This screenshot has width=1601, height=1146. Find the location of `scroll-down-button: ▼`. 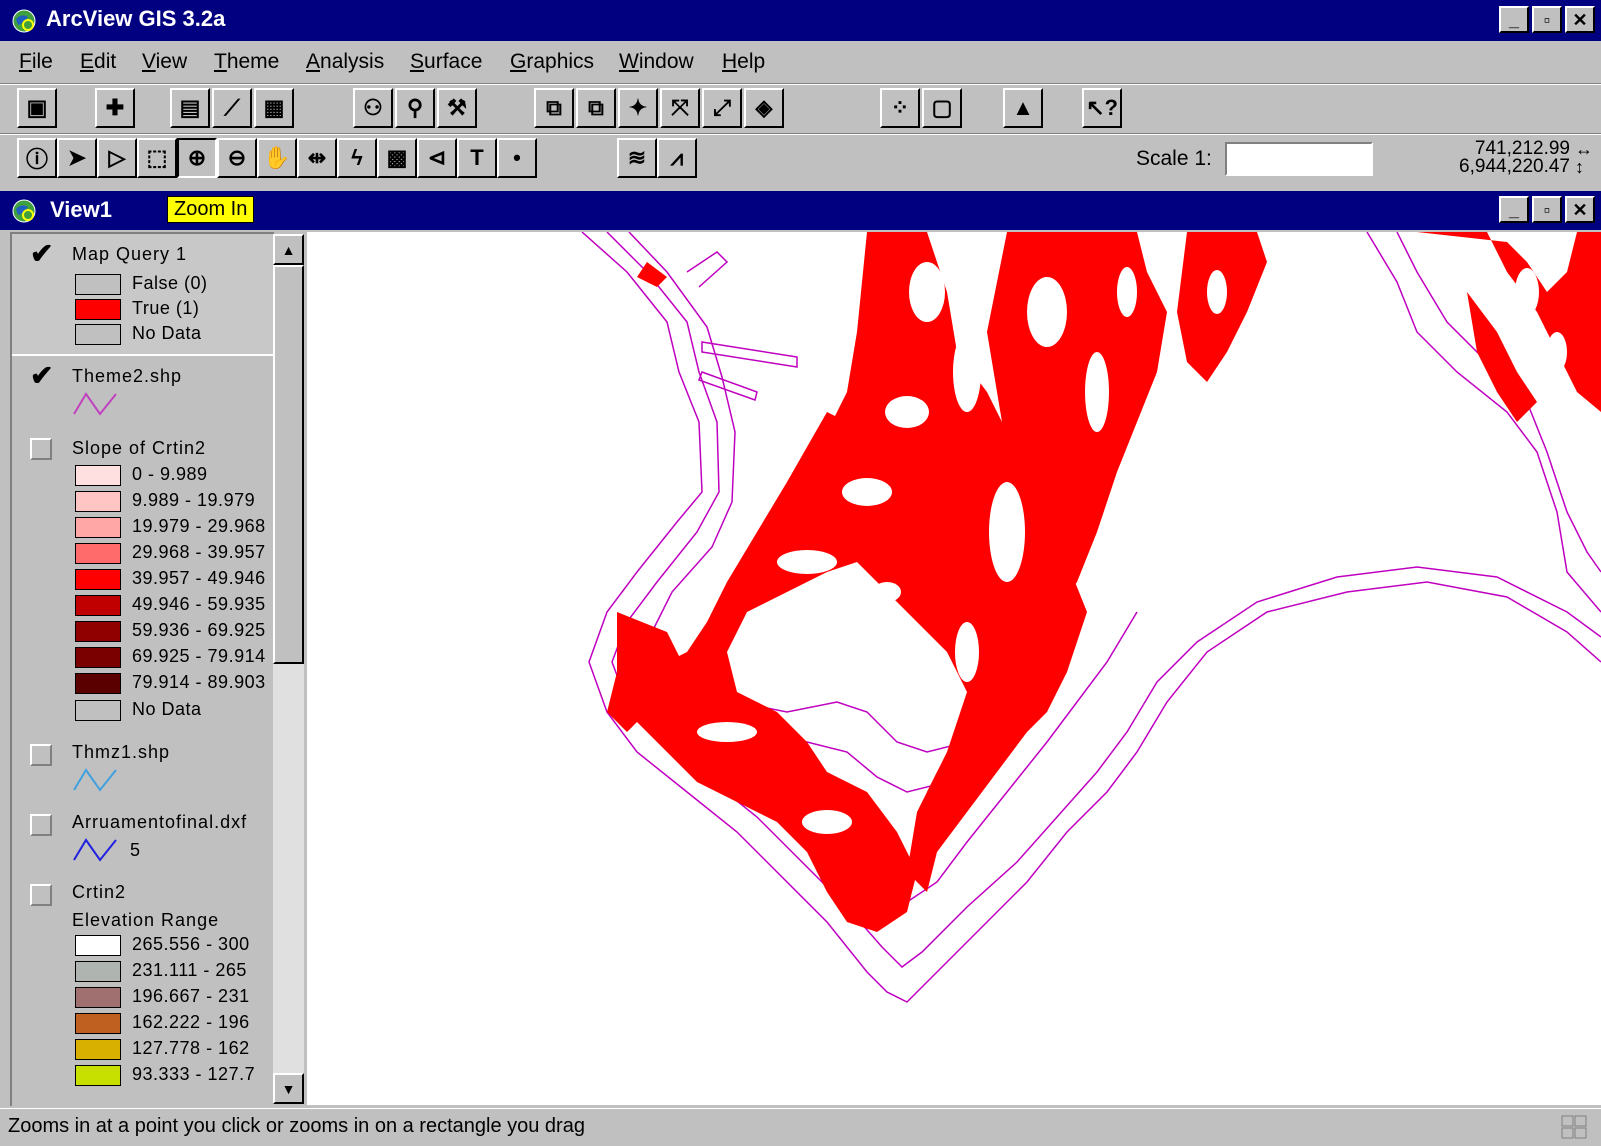

scroll-down-button: ▼ is located at coordinates (288, 1088).